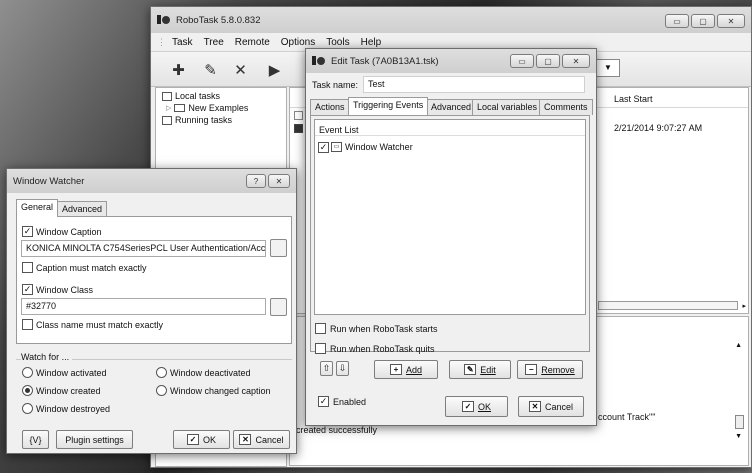 This screenshot has height=473, width=752. Describe the element at coordinates (633, 99) in the screenshot. I see `col-last-start: Last Start` at that location.